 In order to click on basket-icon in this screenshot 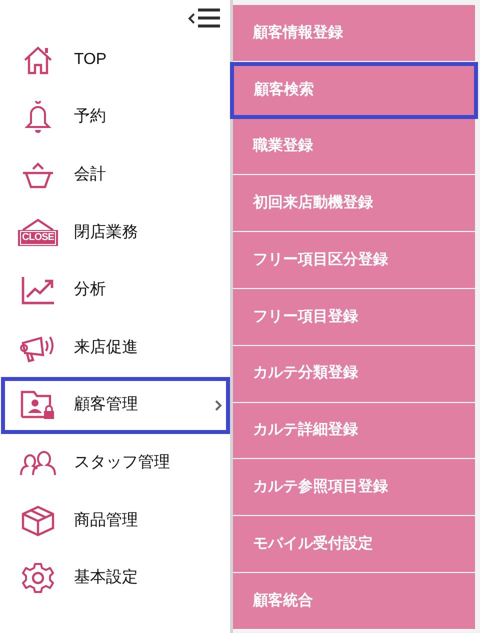, I will do `click(38, 174)`.